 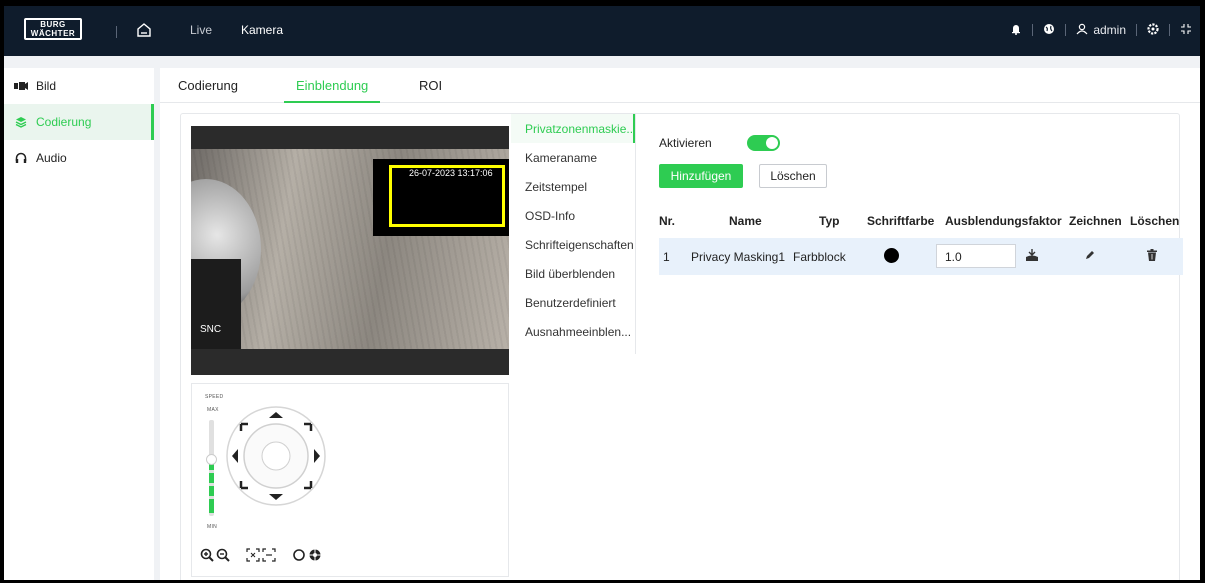 I want to click on sidebar-item-label: Audio, so click(x=51, y=158).